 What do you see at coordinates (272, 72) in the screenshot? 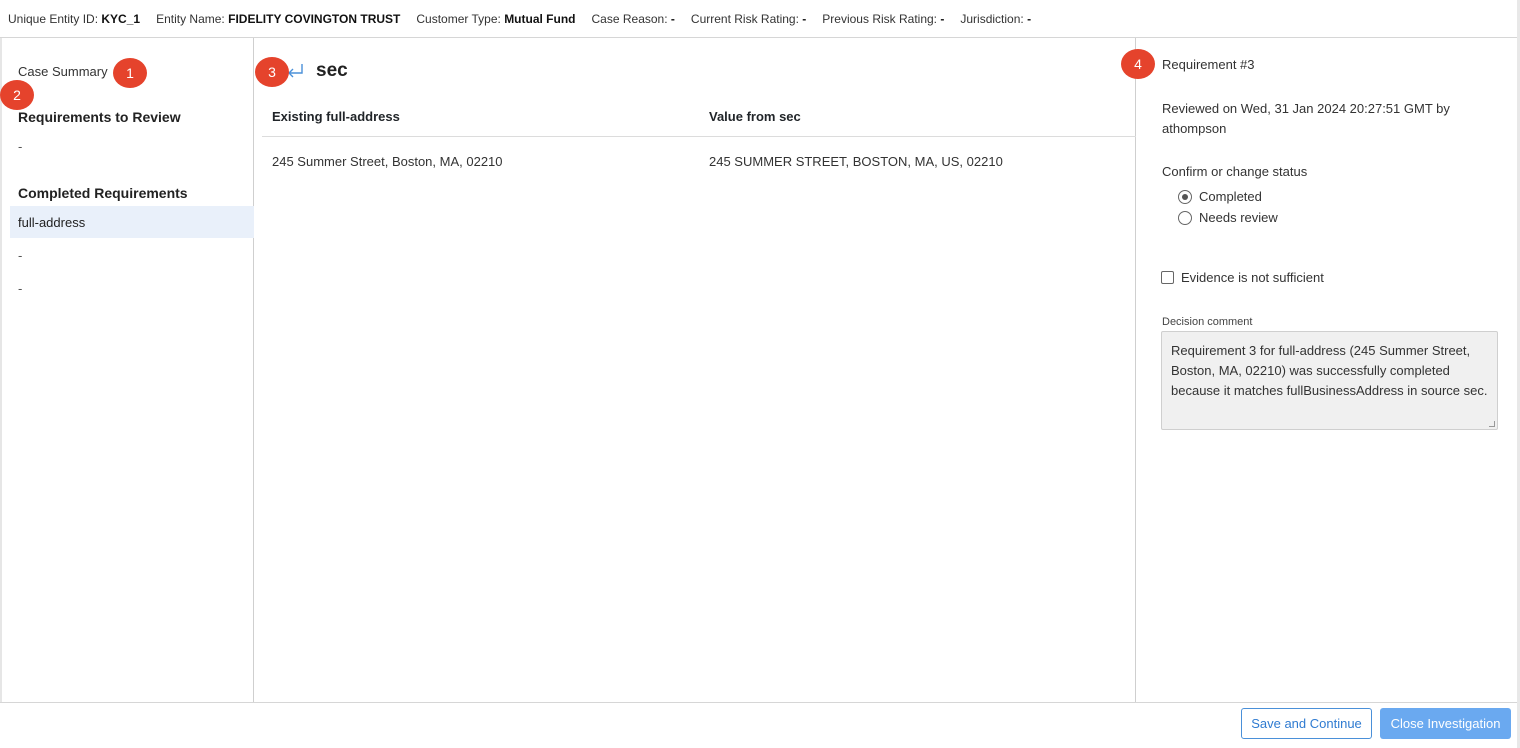
I see `annotation-badge-3: 3` at bounding box center [272, 72].